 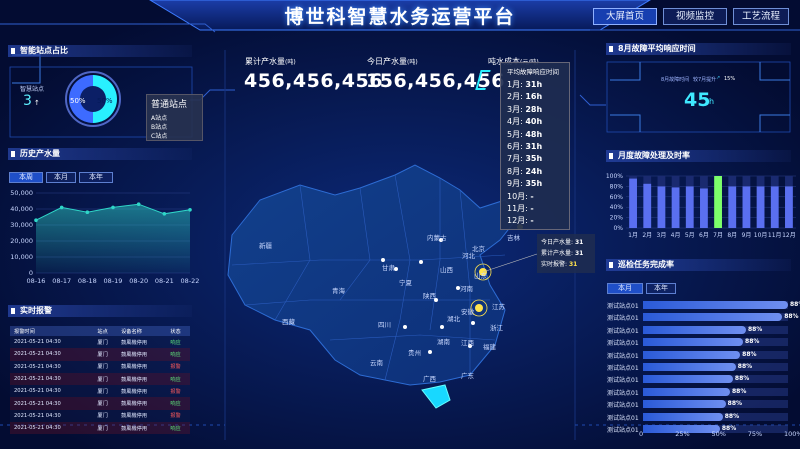 I want to click on station-alarm-label: 实时报警:, so click(x=554, y=264).